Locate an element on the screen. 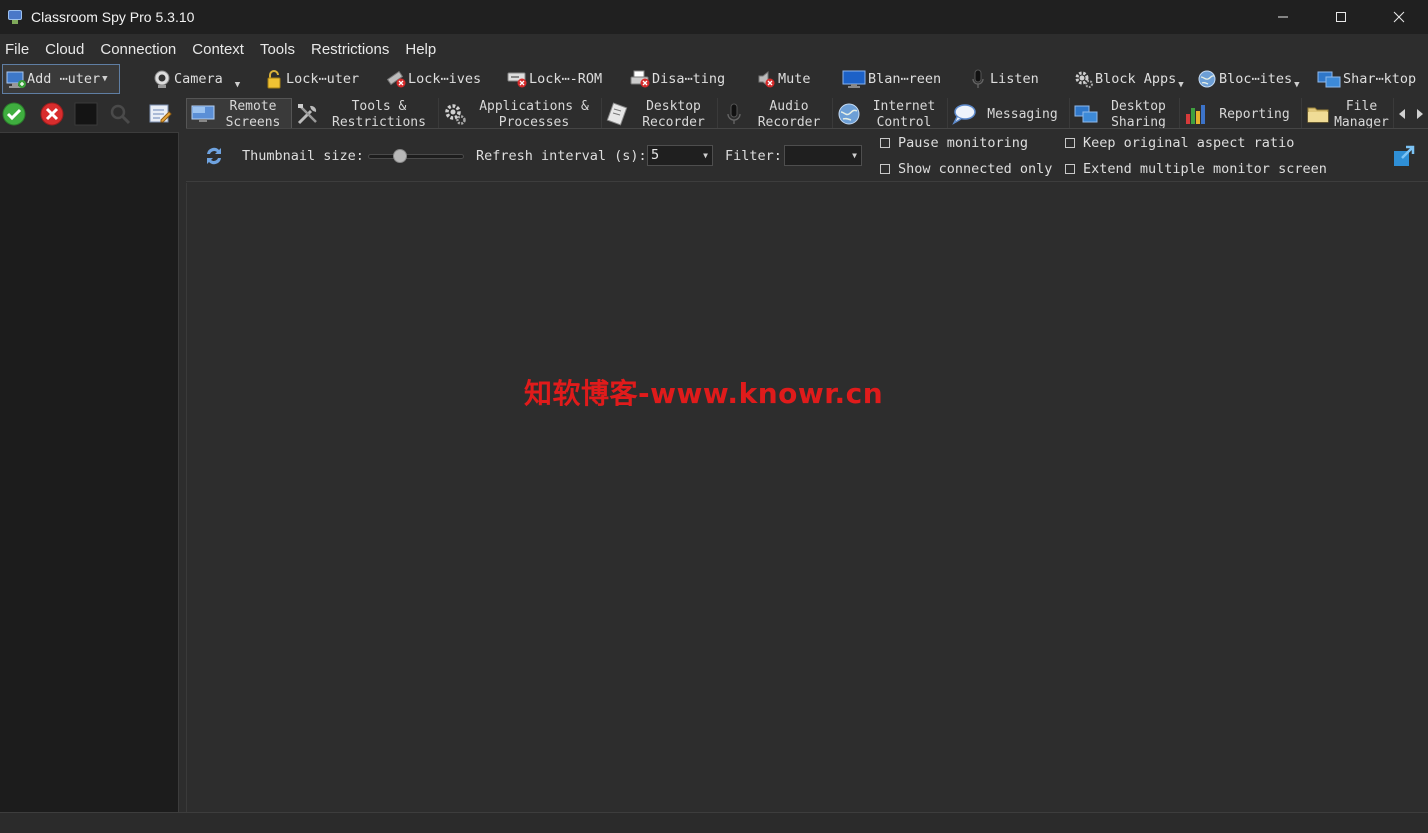 This screenshot has width=1428, height=833. search-icon is located at coordinates (120, 114).